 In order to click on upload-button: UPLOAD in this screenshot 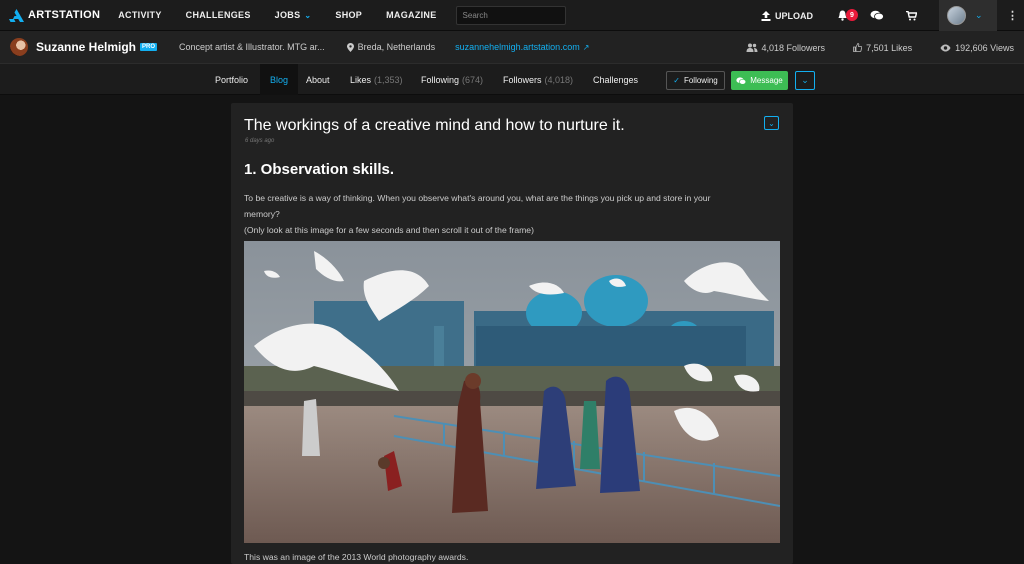, I will do `click(787, 15)`.